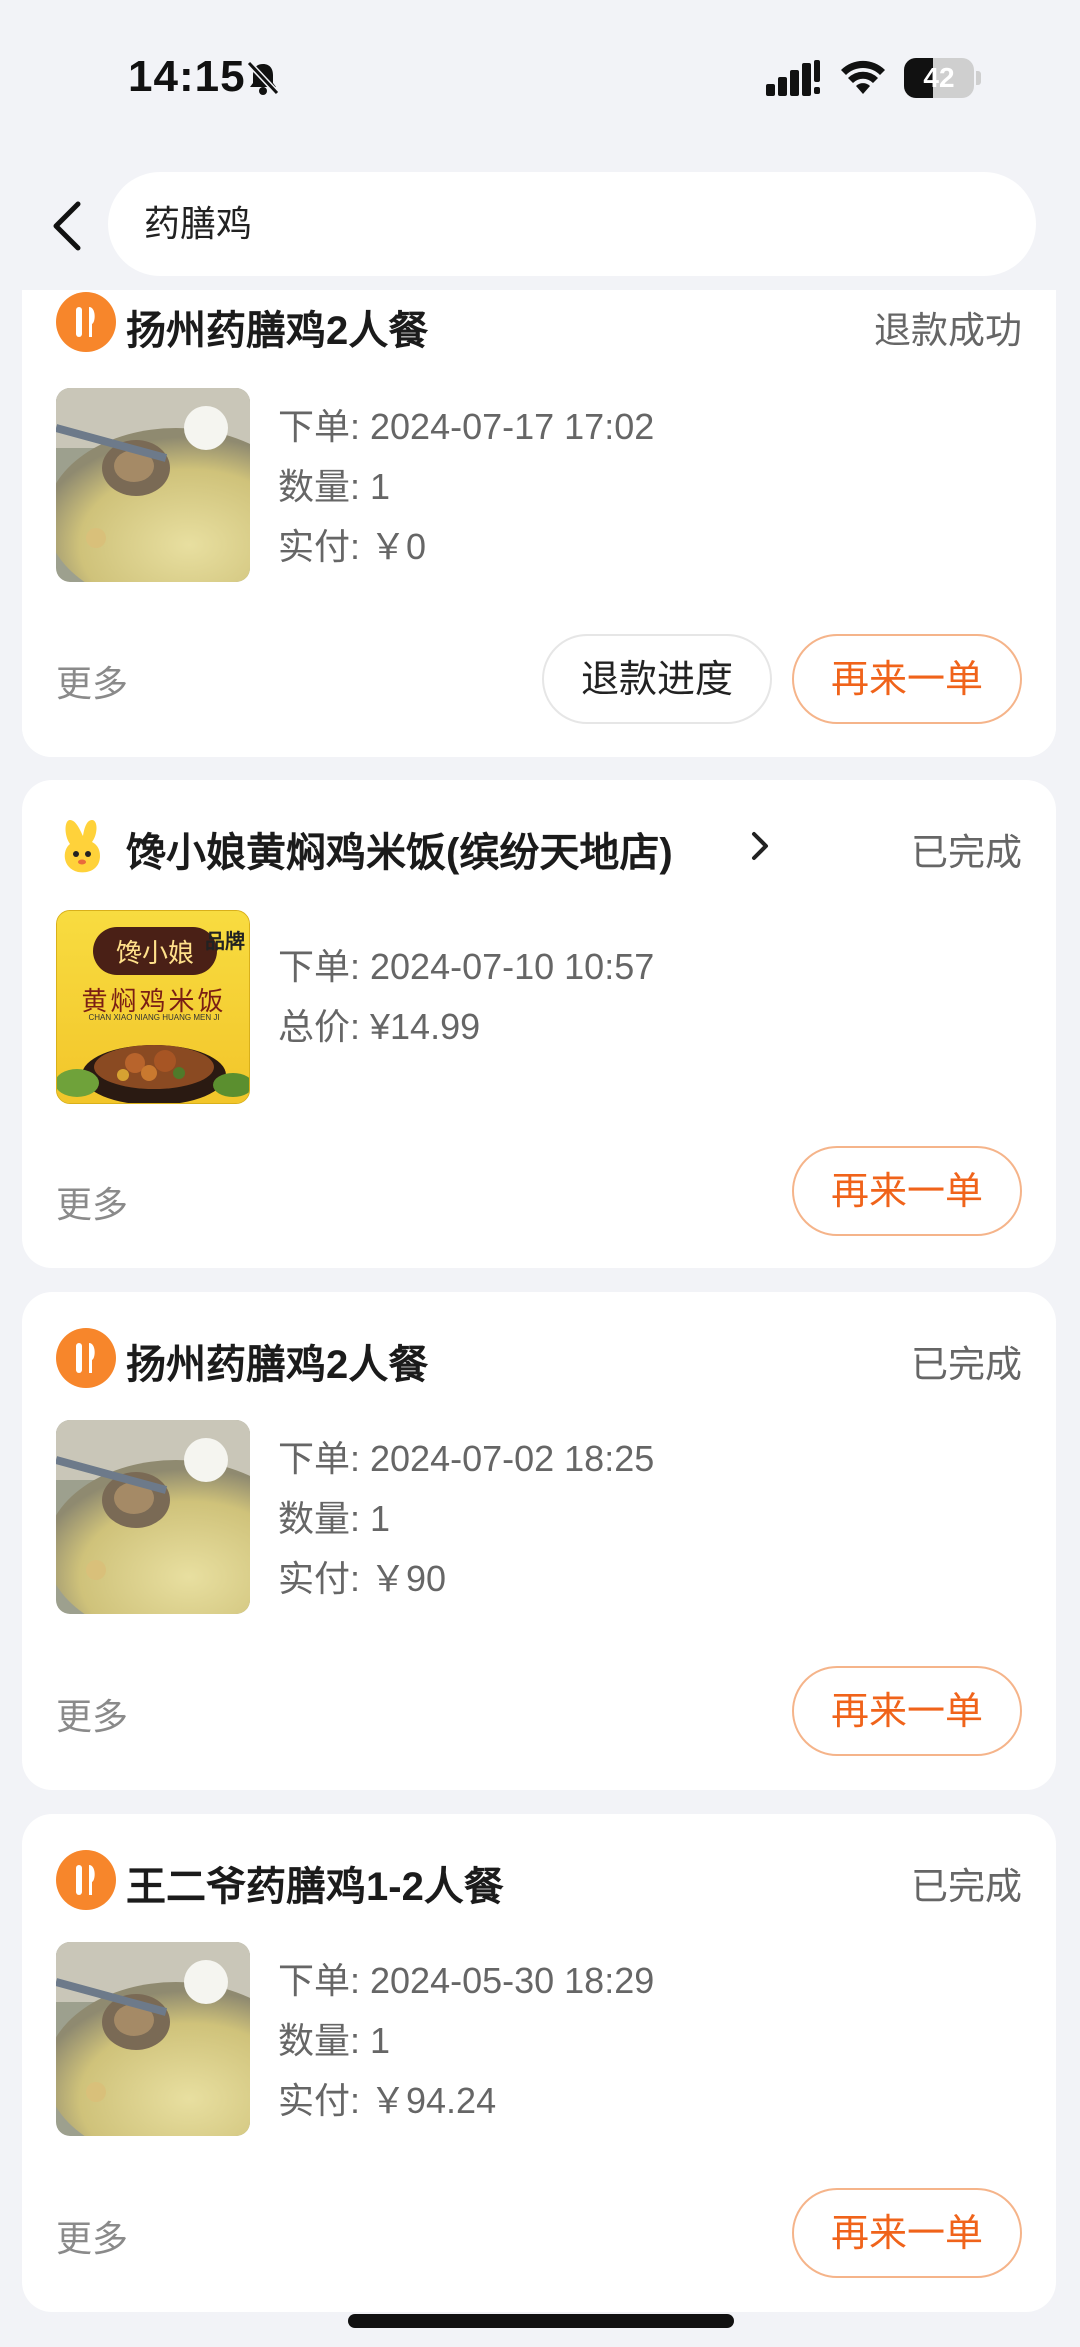 This screenshot has height=2347, width=1080. Describe the element at coordinates (352, 546) in the screenshot. I see `order-paid: 实付: ￥0` at that location.